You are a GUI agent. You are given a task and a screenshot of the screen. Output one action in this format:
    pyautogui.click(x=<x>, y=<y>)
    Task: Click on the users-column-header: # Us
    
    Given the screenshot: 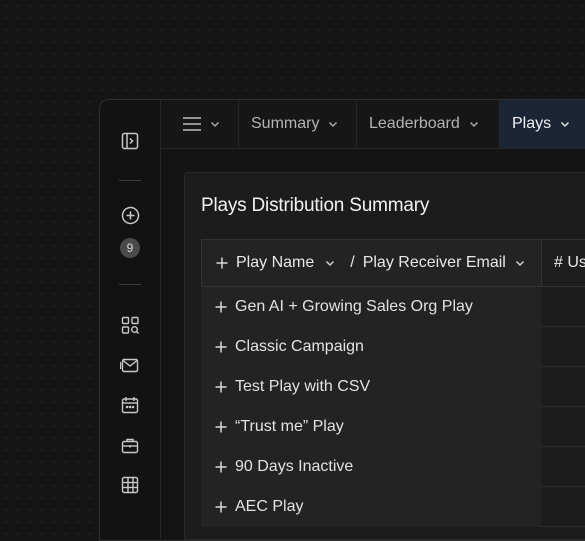 What is the action you would take?
    pyautogui.click(x=563, y=263)
    